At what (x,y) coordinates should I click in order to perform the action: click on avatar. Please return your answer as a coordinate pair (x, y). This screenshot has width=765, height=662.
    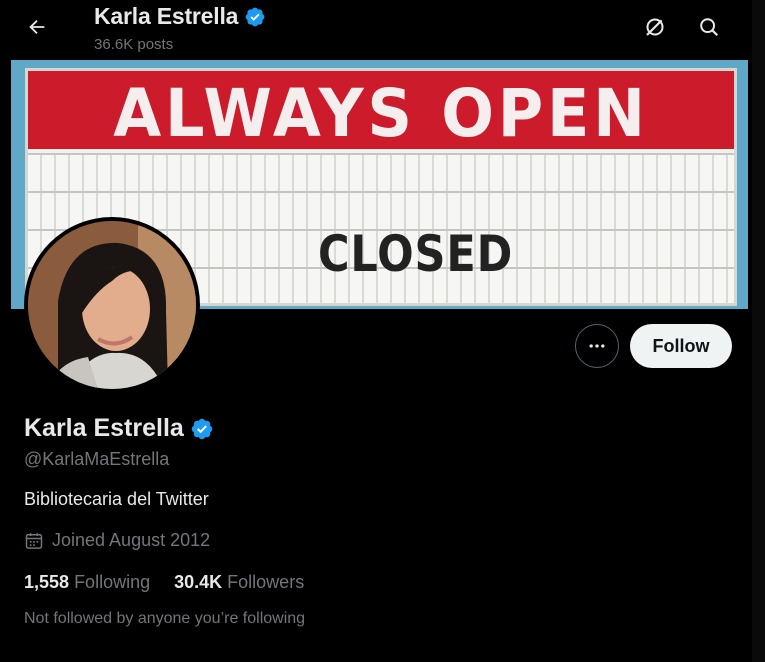
    Looking at the image, I should click on (112, 305).